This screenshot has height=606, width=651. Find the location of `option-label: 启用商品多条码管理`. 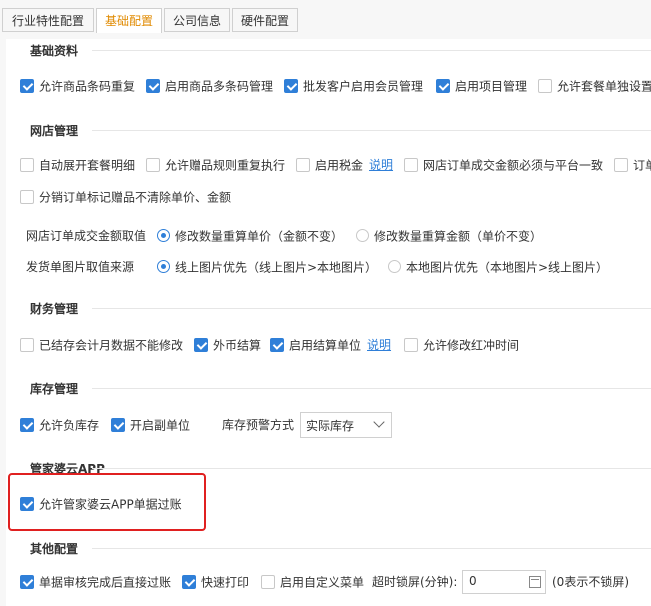

option-label: 启用商品多条码管理 is located at coordinates (219, 86).